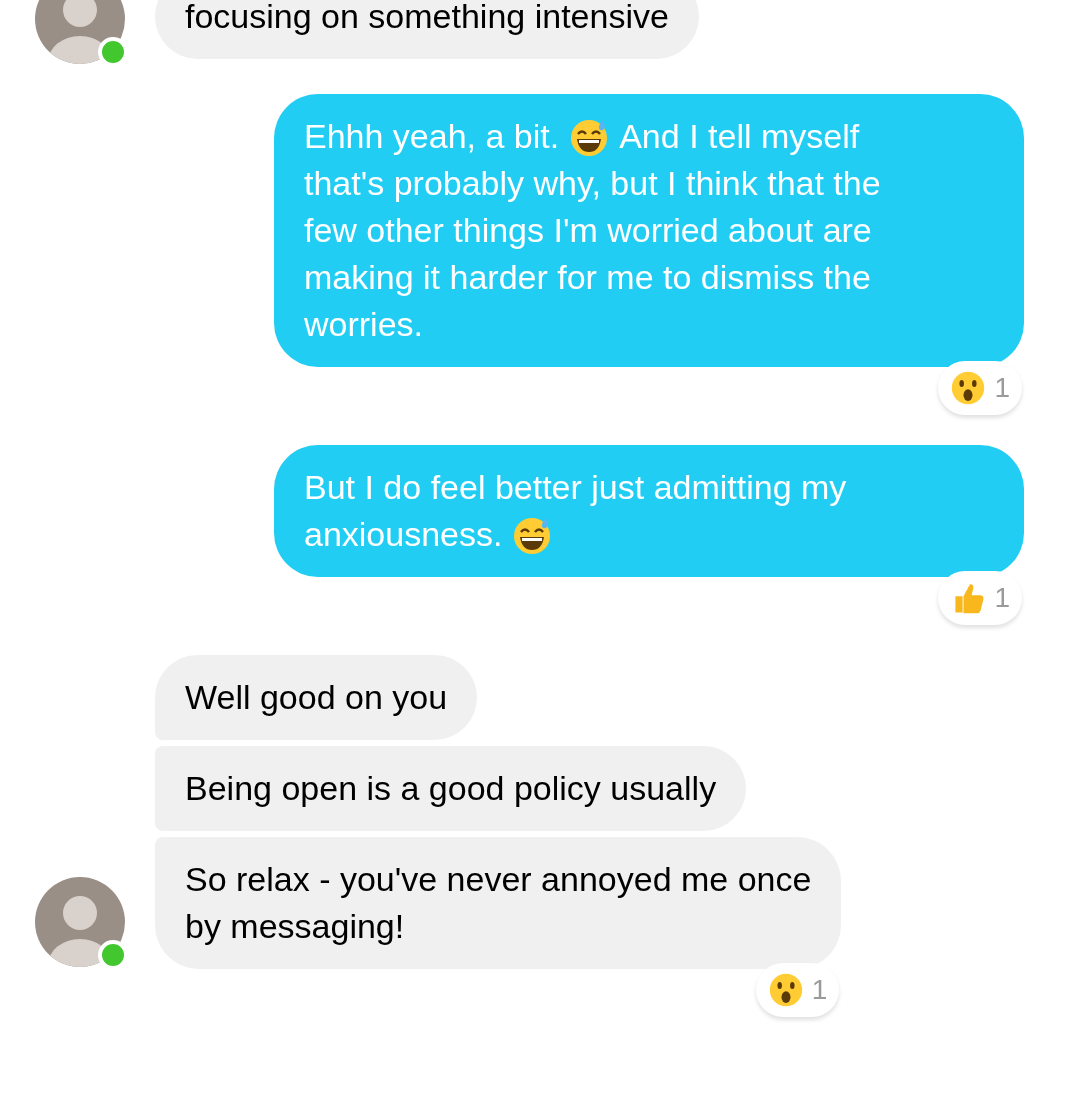  Describe the element at coordinates (739, 136) in the screenshot. I see `message-text: And I tell myself` at that location.